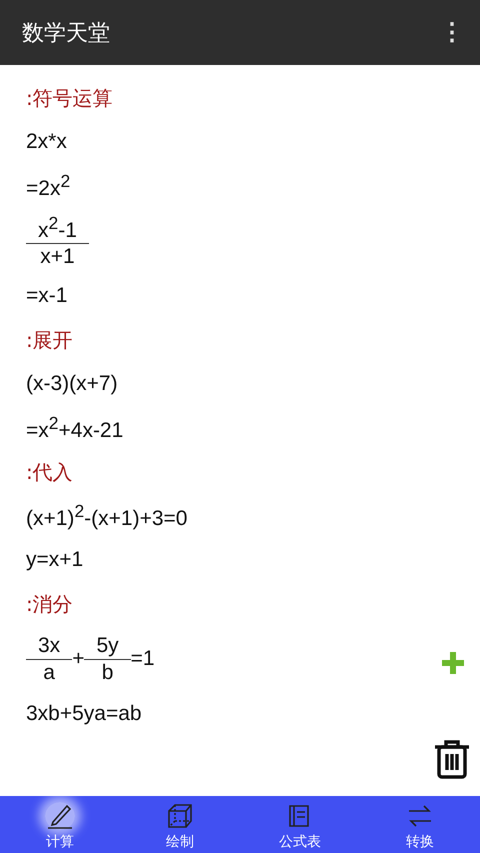 This screenshot has height=853, width=480. Describe the element at coordinates (84, 714) in the screenshot. I see `math-expression: 3xb+5ya=ab` at that location.